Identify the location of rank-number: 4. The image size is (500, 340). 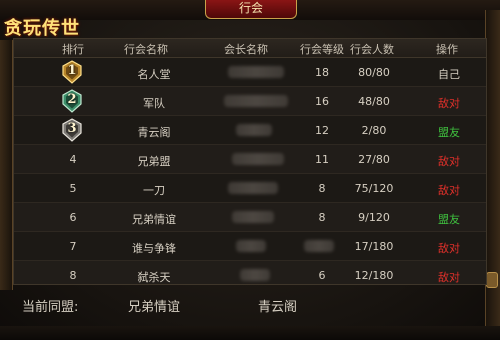
(73, 159).